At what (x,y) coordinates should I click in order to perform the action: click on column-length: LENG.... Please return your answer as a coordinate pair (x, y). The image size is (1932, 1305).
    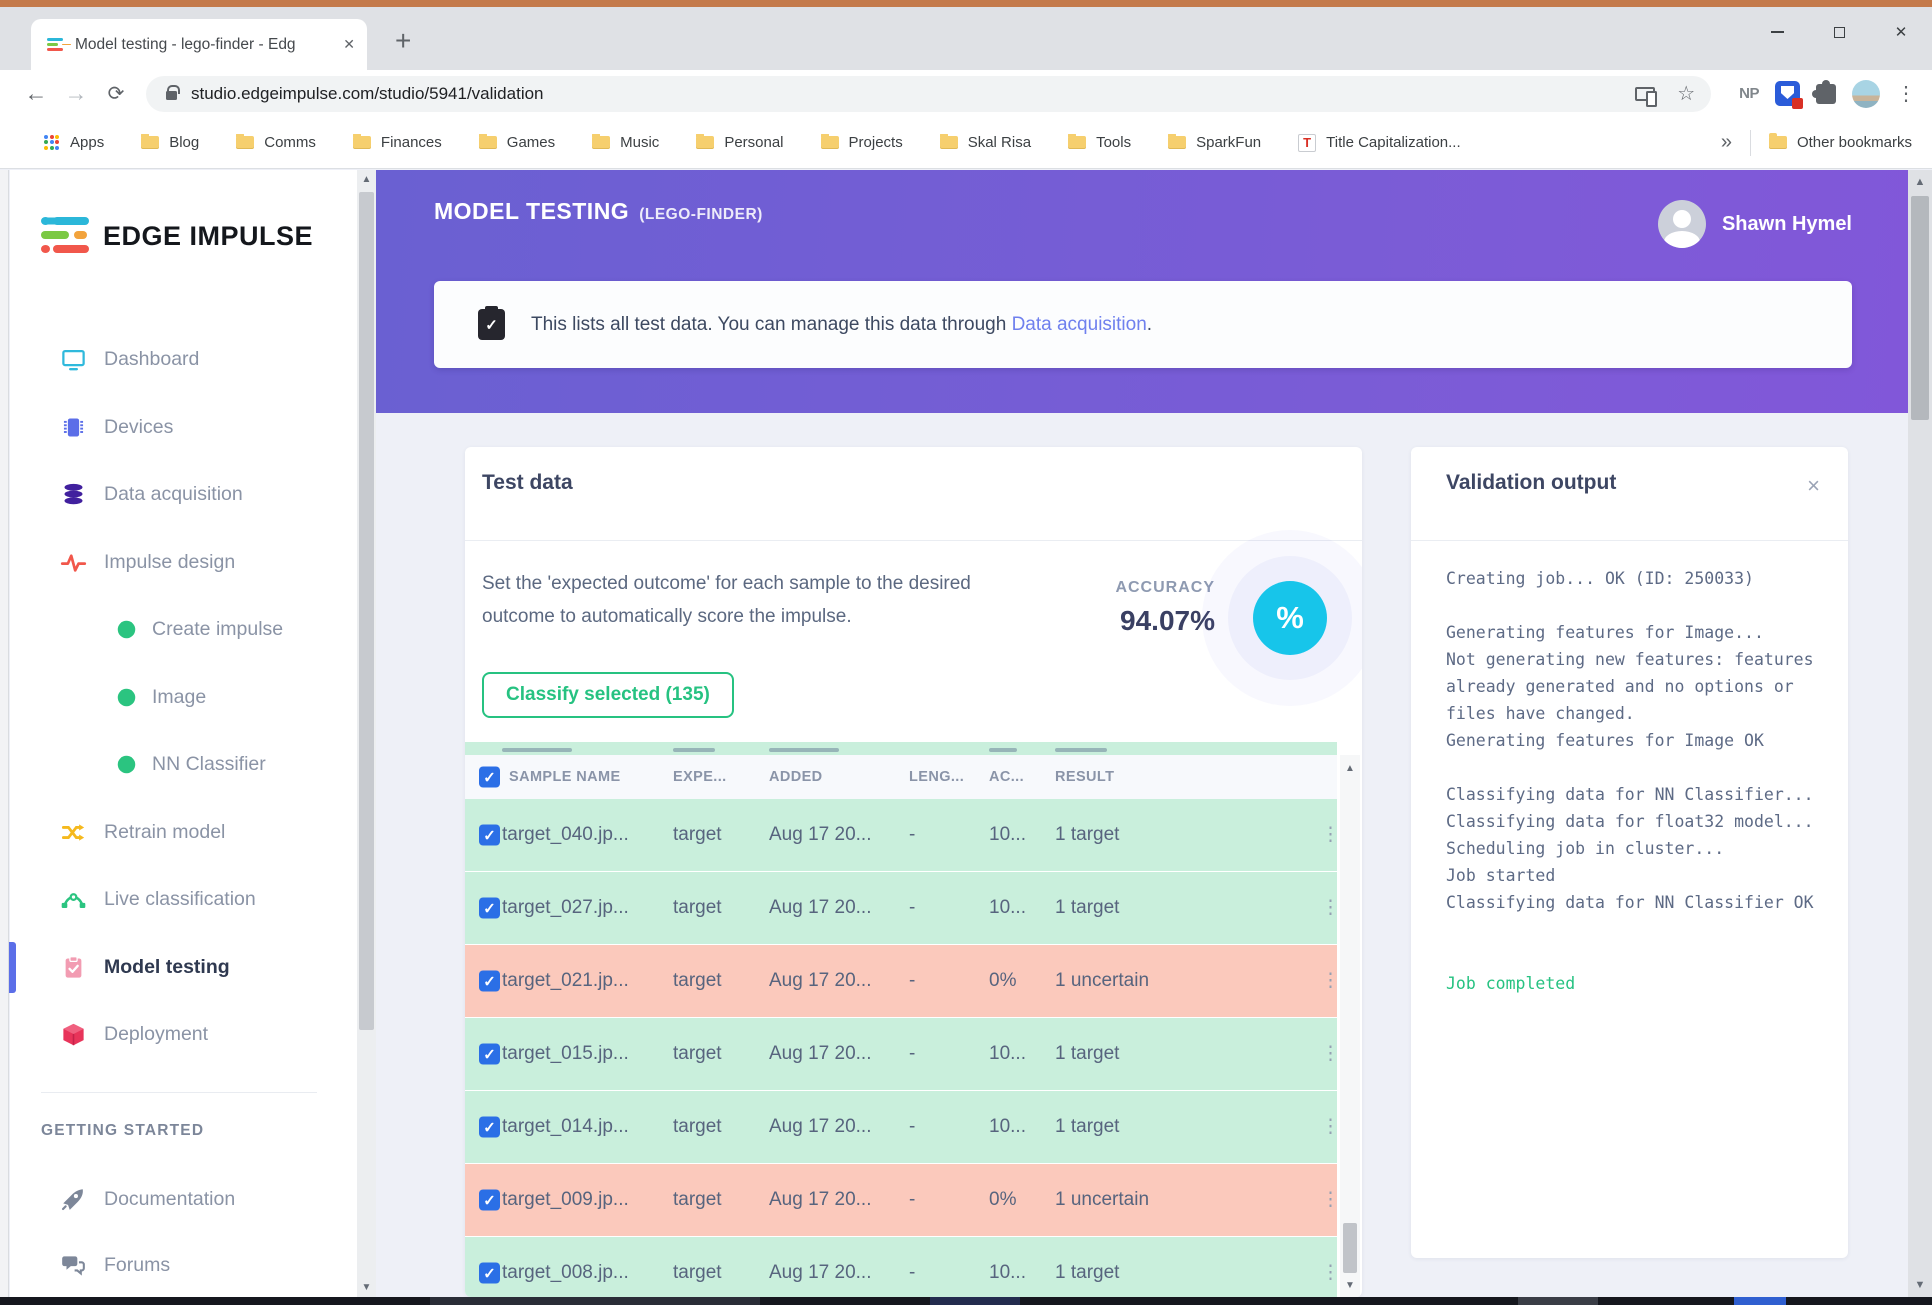
    Looking at the image, I should click on (936, 777).